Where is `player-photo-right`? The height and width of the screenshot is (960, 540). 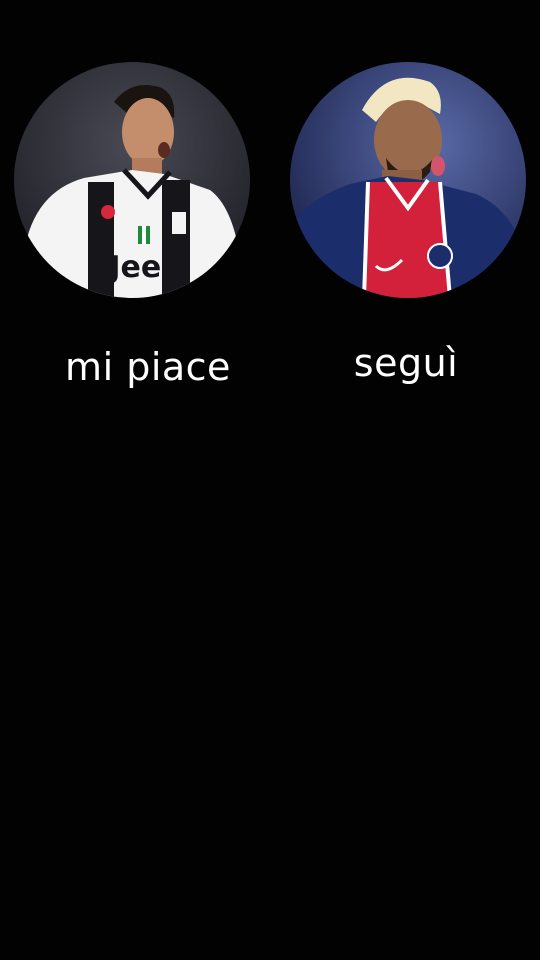 player-photo-right is located at coordinates (408, 180).